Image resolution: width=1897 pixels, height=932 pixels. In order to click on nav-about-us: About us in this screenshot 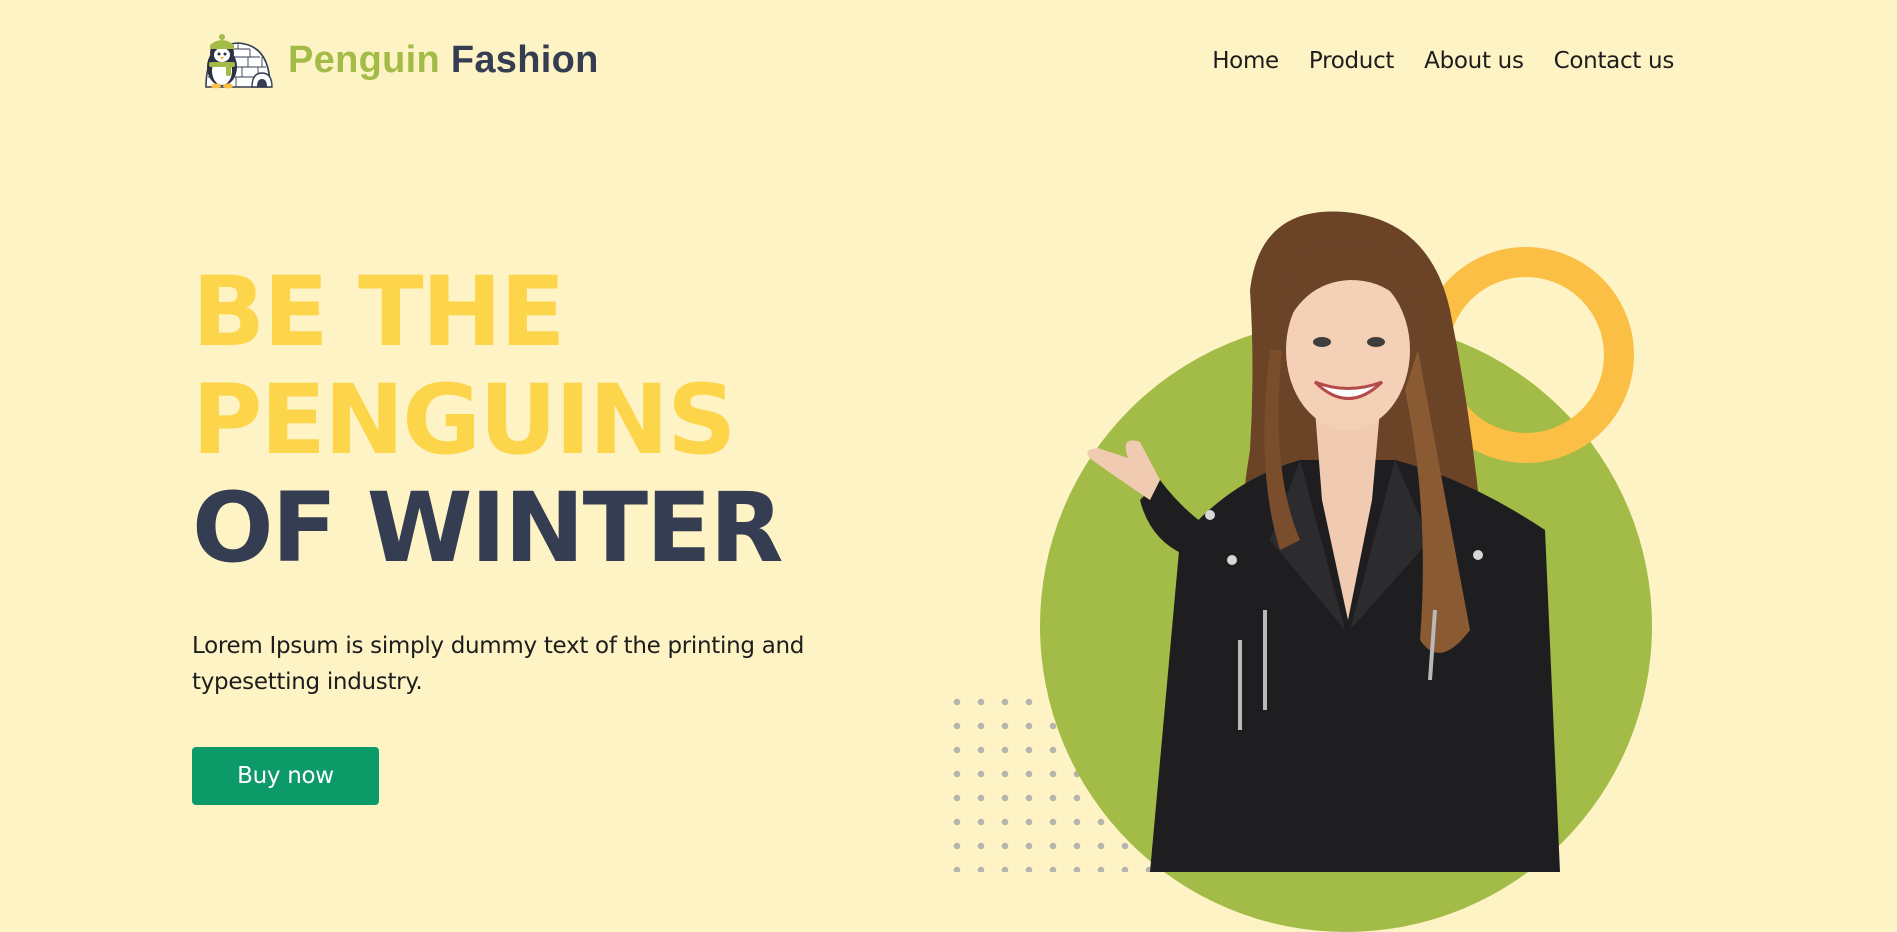, I will do `click(1474, 61)`.